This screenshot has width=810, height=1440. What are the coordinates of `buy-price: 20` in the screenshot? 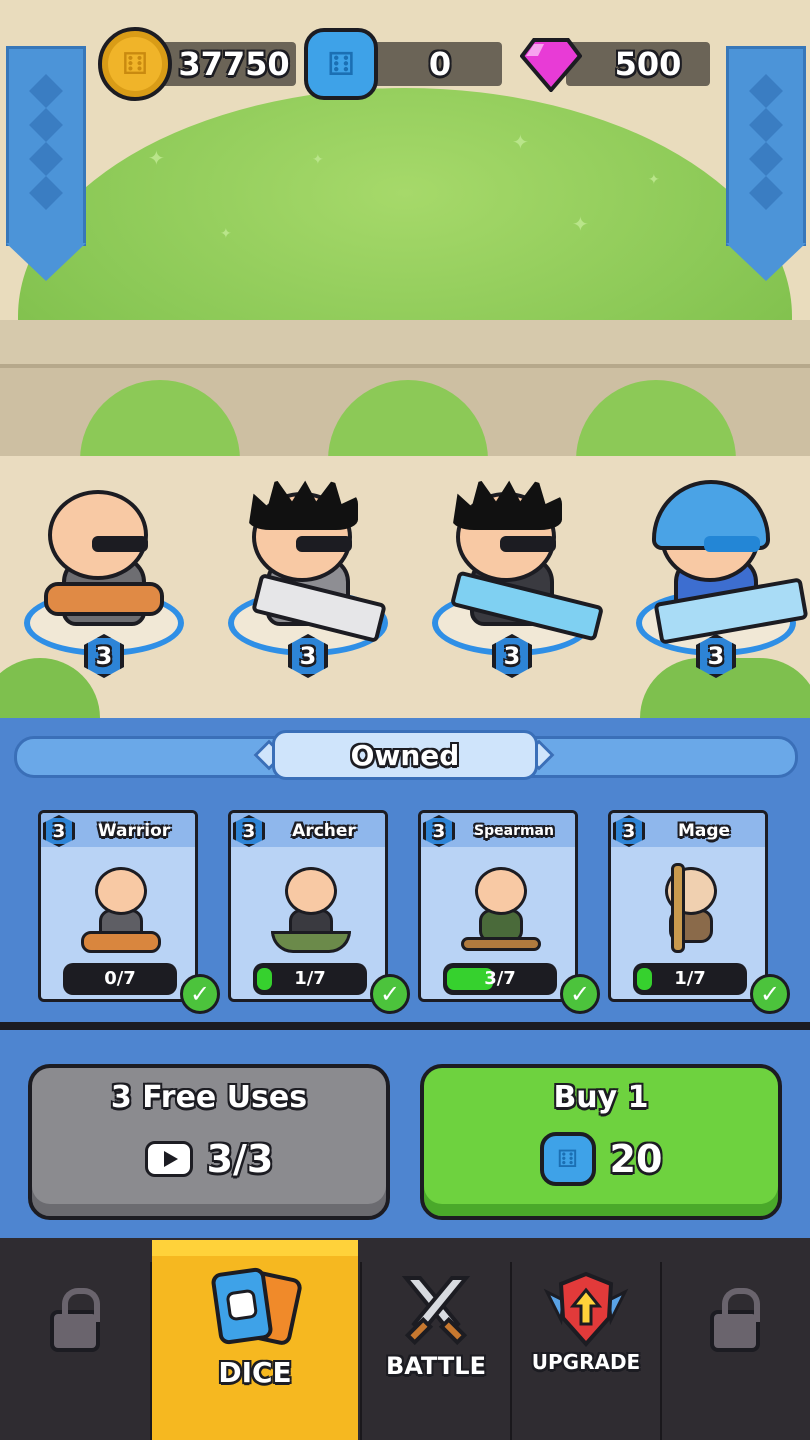 It's located at (636, 1159).